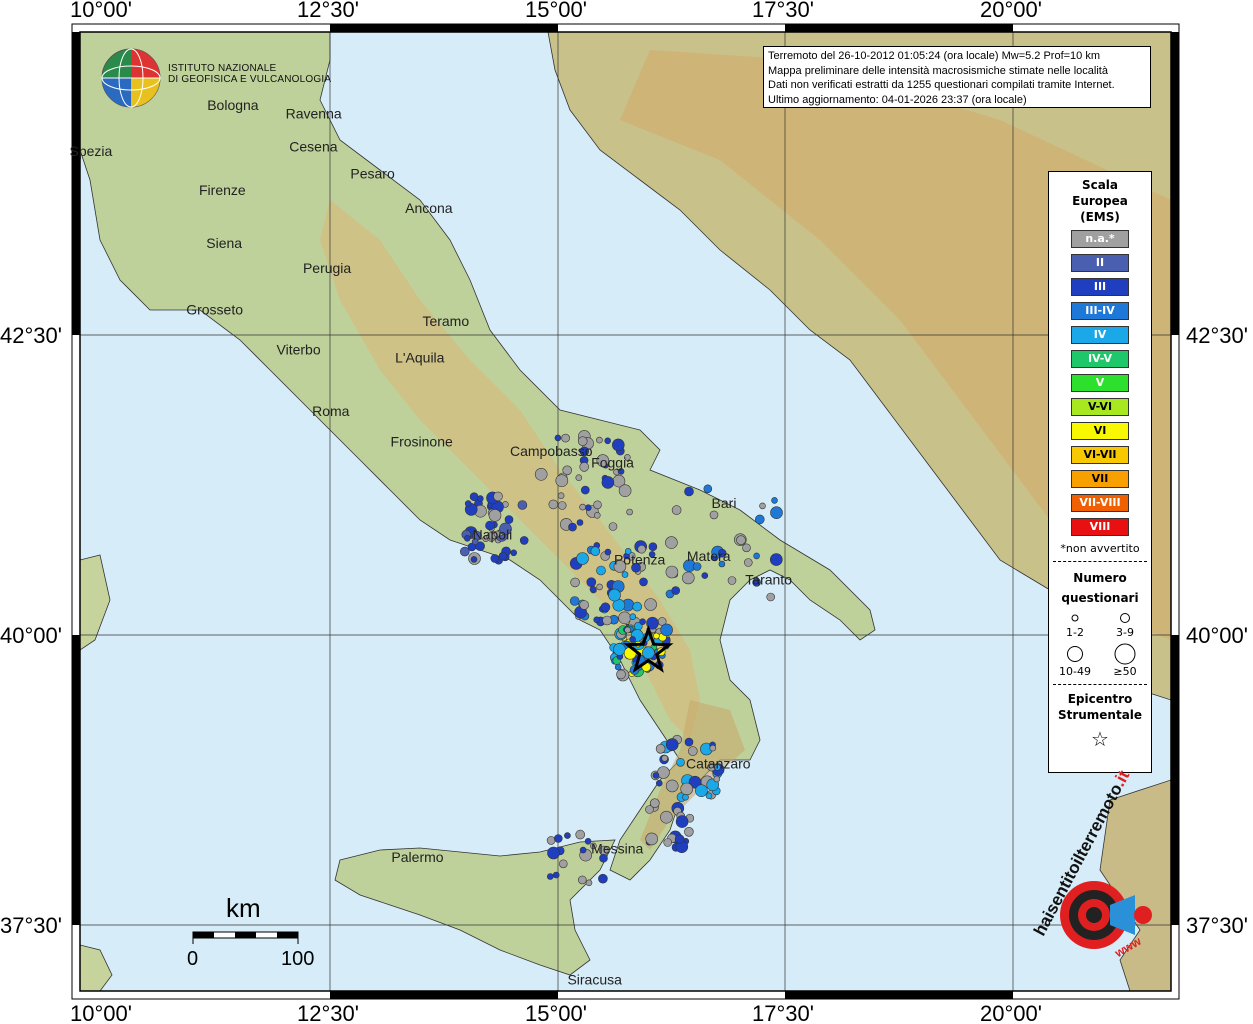 Image resolution: width=1253 pixels, height=1024 pixels. Describe the element at coordinates (193, 959) in the screenshot. I see `scale-start: 0` at that location.